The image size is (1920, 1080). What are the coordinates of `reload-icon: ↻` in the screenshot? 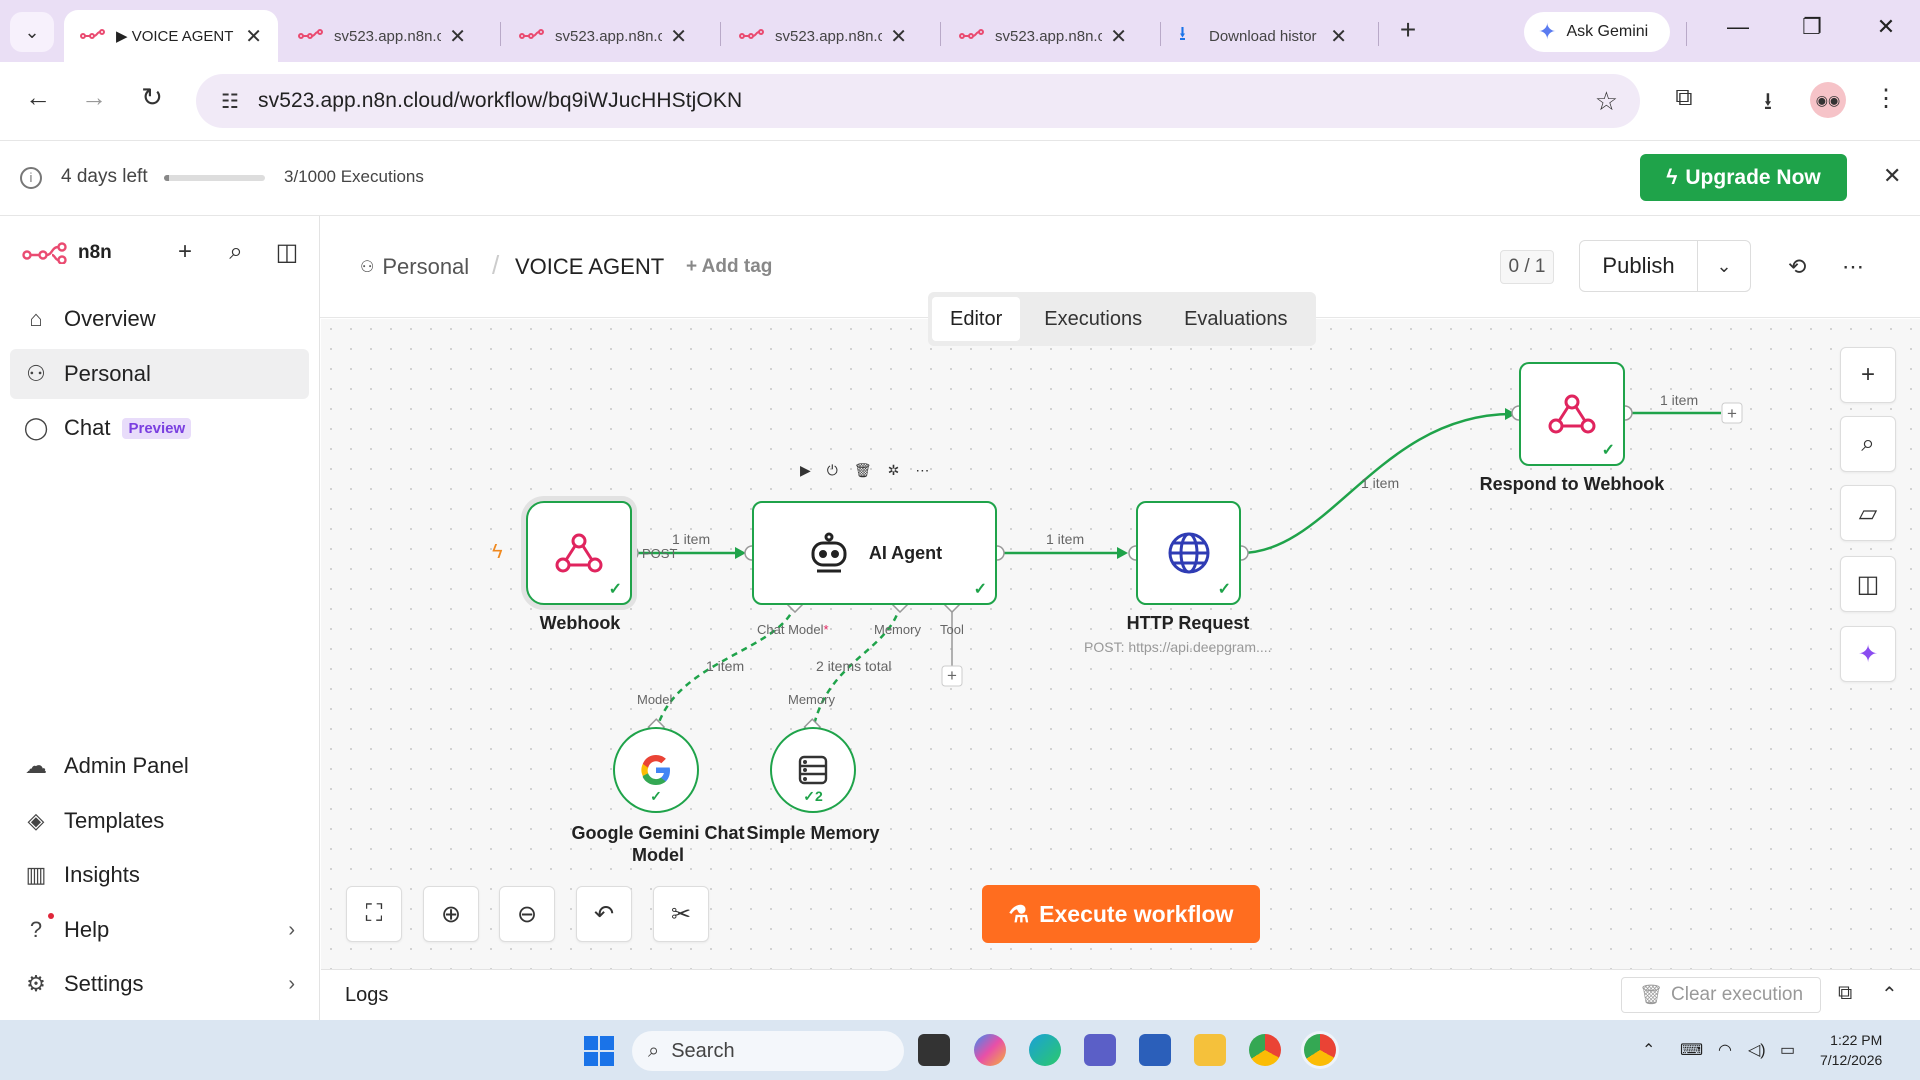 It's located at (152, 97).